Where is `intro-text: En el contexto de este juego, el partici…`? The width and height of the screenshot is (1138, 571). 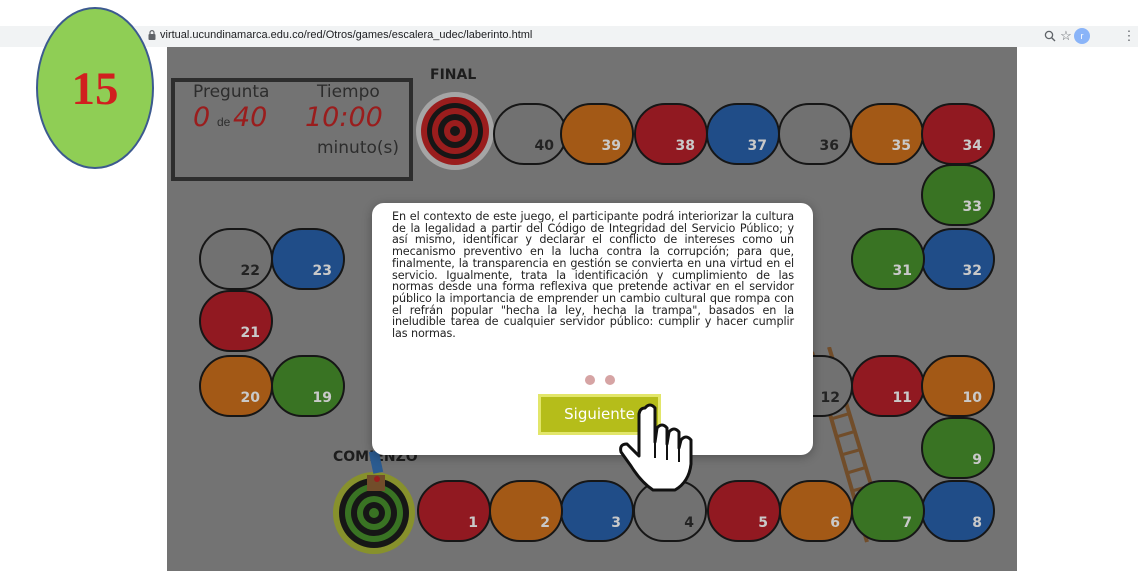
intro-text: En el contexto de este juego, el partici… is located at coordinates (593, 275).